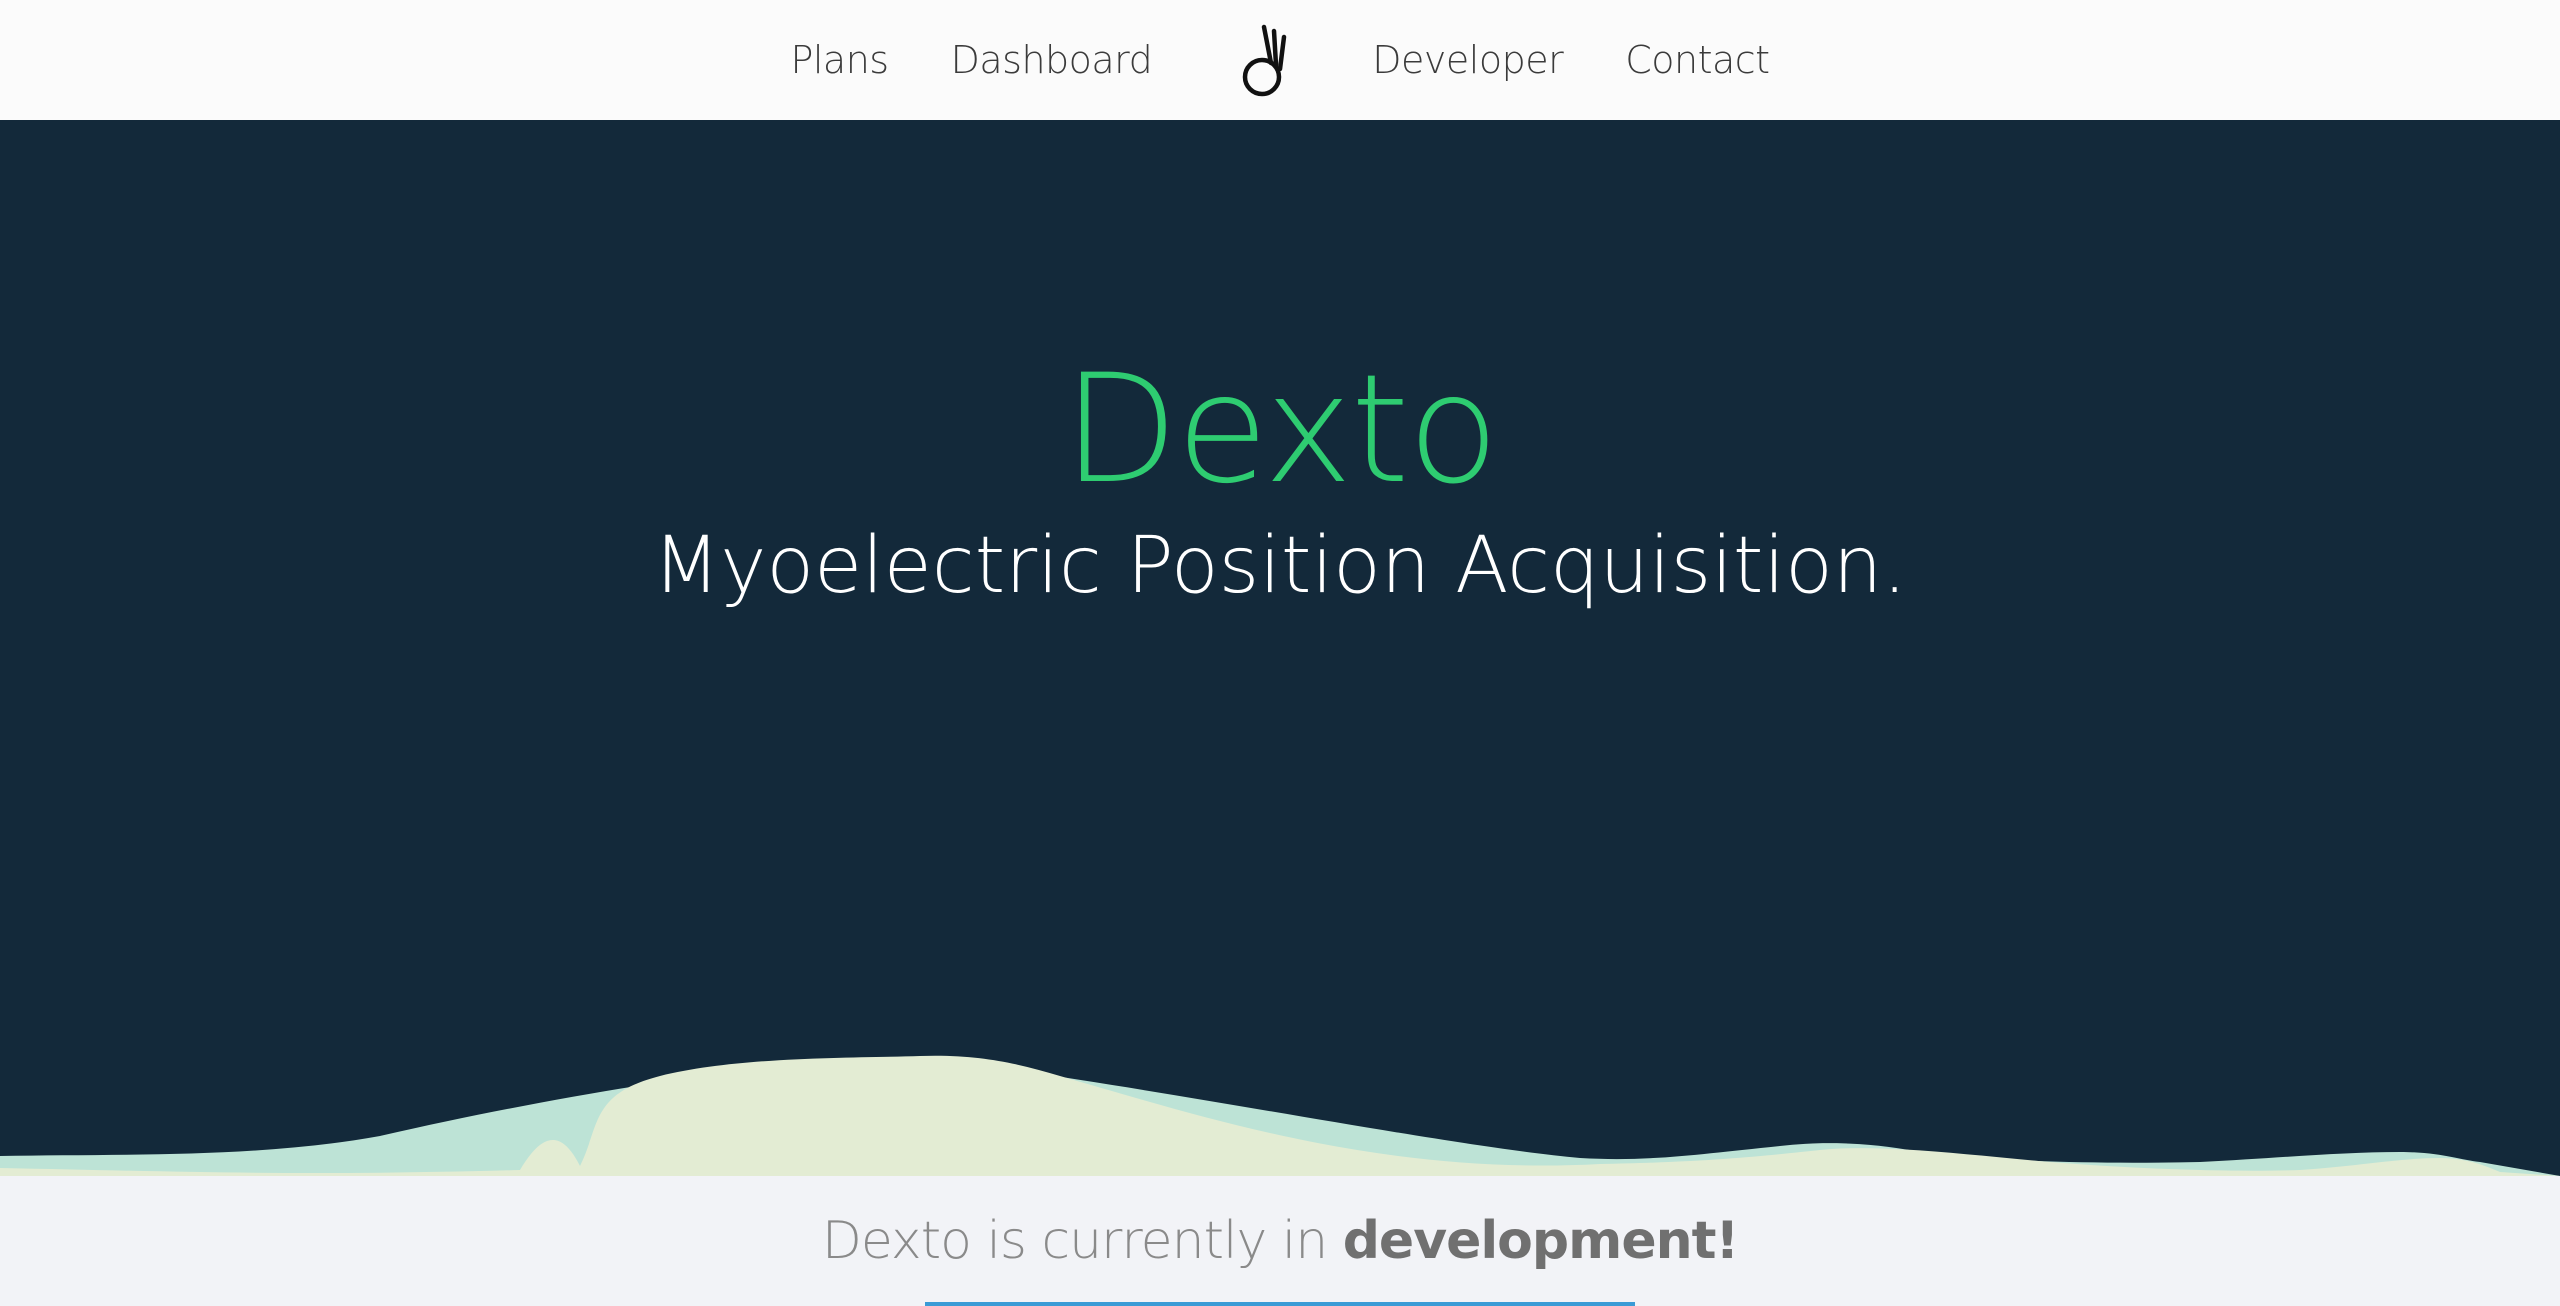 This screenshot has height=1306, width=2560. What do you see at coordinates (1280, 1115) in the screenshot?
I see `decorative-hills` at bounding box center [1280, 1115].